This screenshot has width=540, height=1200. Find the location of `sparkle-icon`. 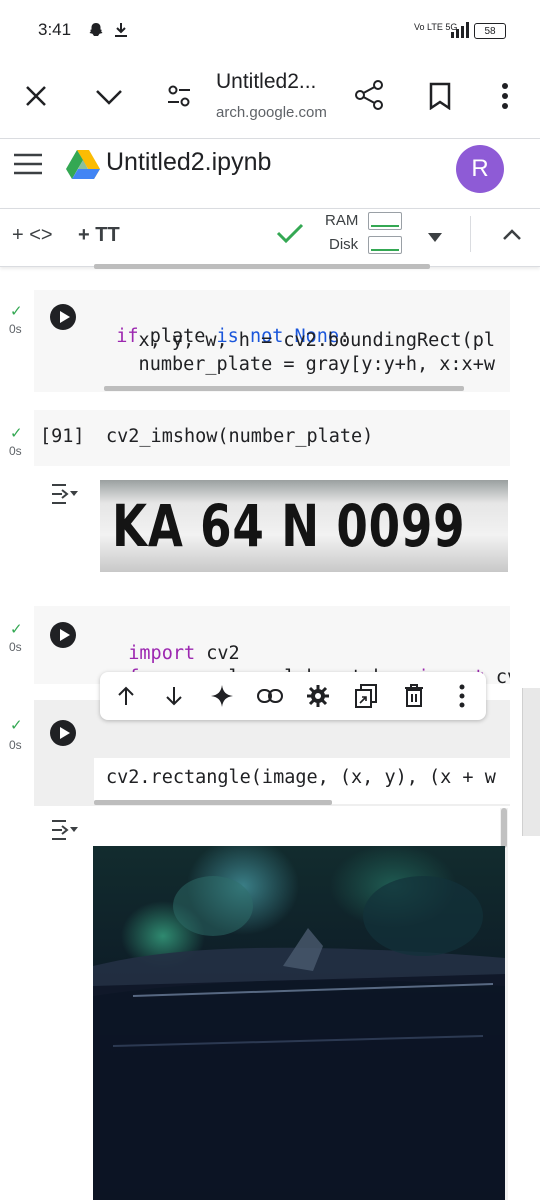

sparkle-icon is located at coordinates (222, 696).